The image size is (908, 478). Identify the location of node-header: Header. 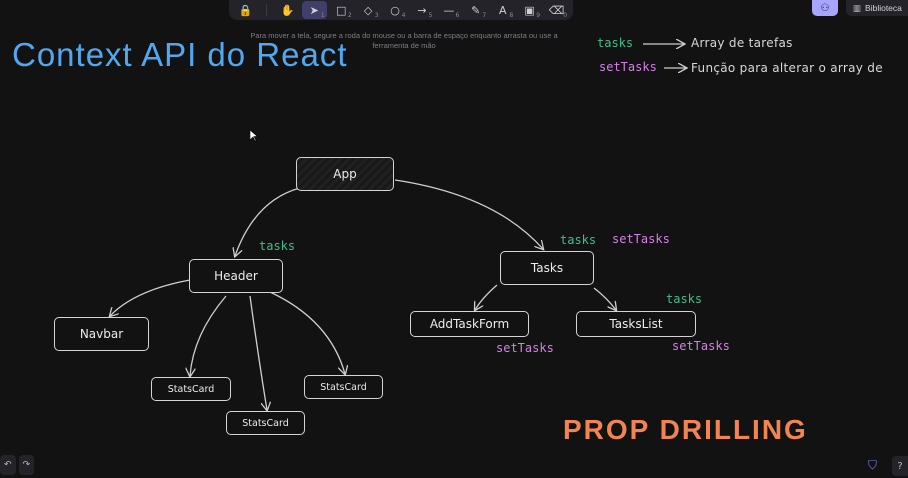
(236, 276).